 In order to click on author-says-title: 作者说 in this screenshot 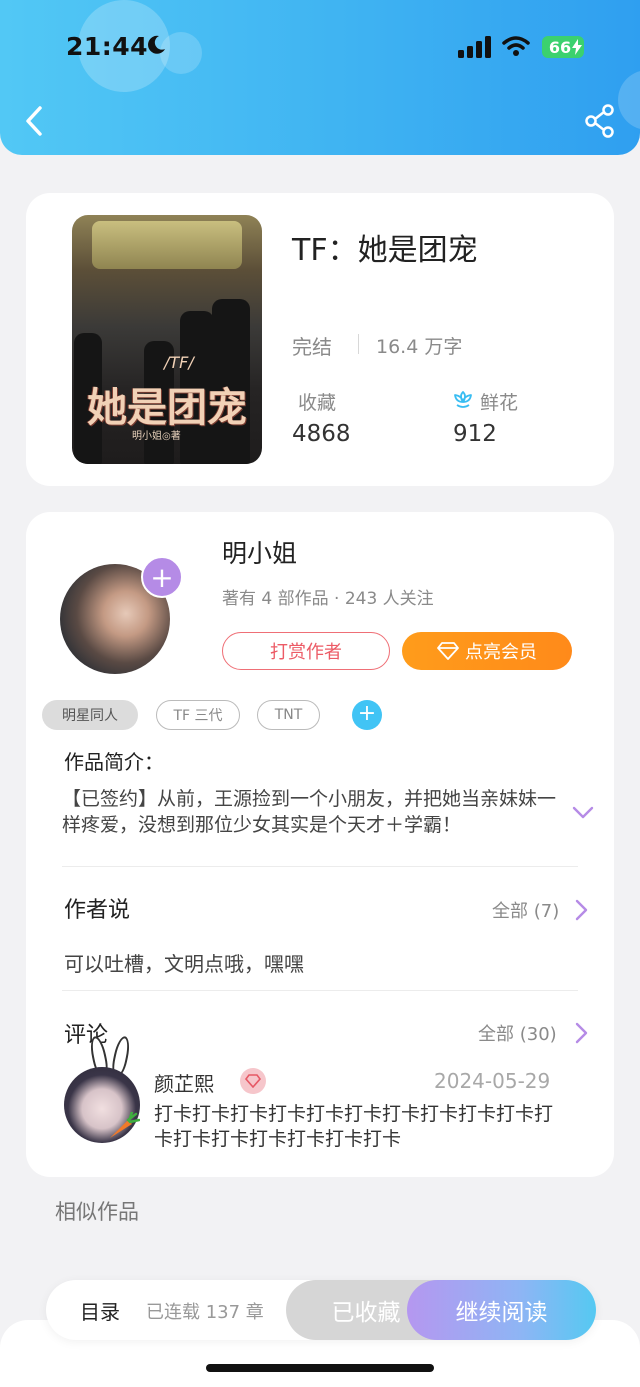, I will do `click(97, 910)`.